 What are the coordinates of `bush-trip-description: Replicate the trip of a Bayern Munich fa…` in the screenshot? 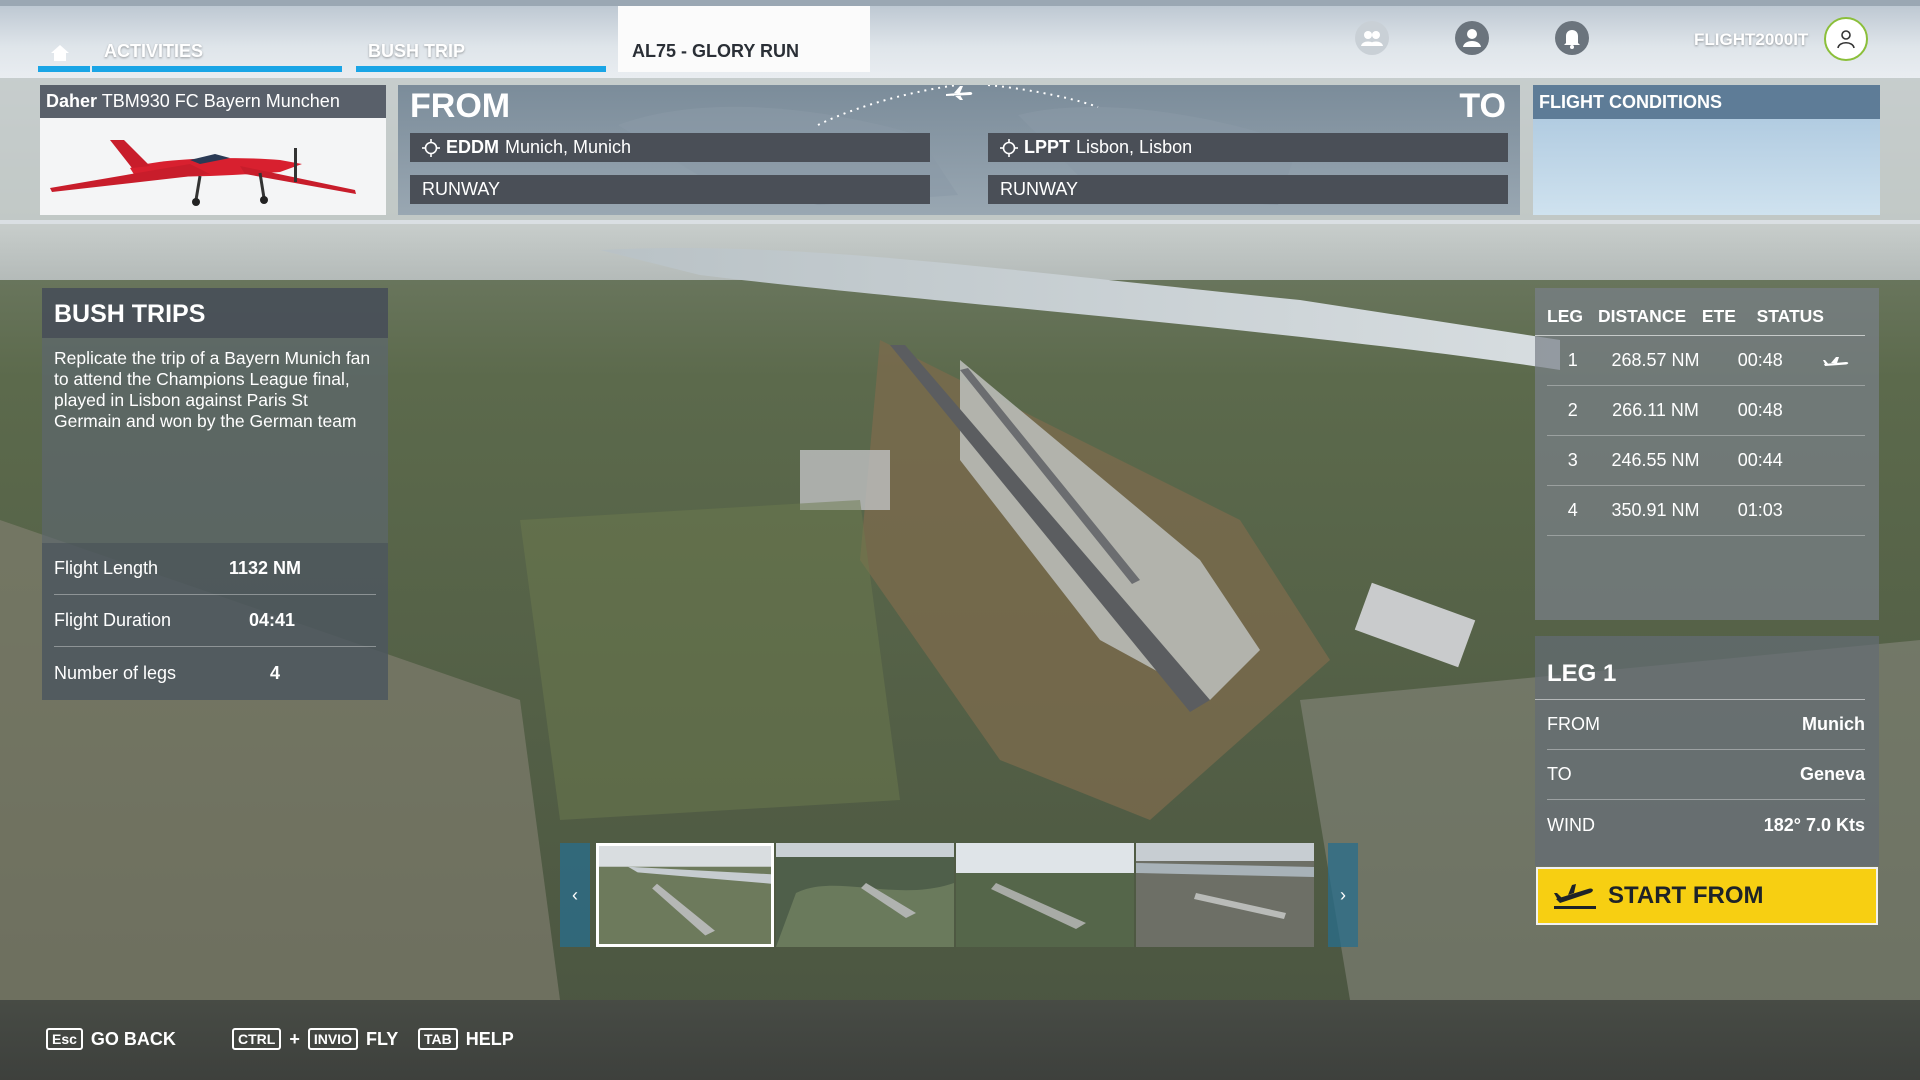 It's located at (212, 389).